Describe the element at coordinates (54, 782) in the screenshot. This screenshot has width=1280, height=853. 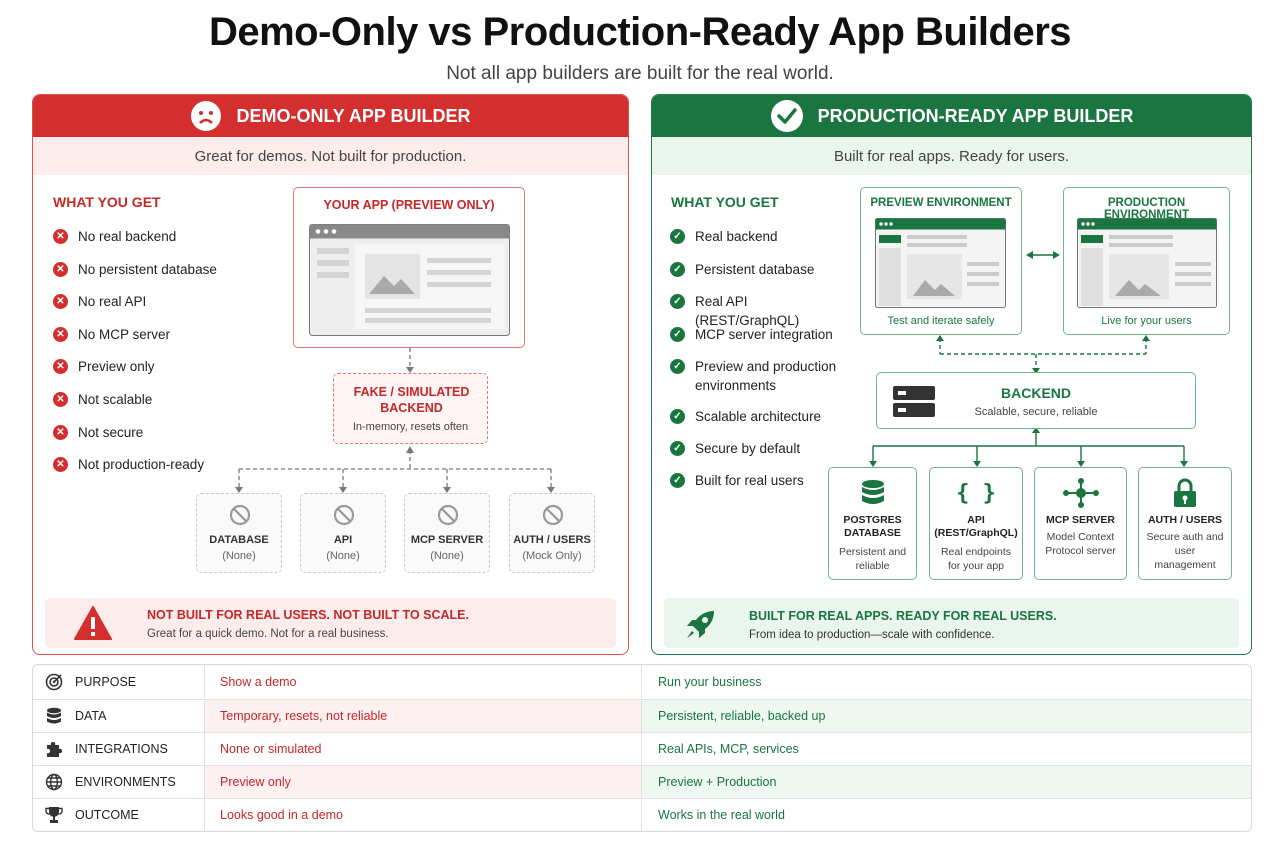
I see `globe-icon` at that location.